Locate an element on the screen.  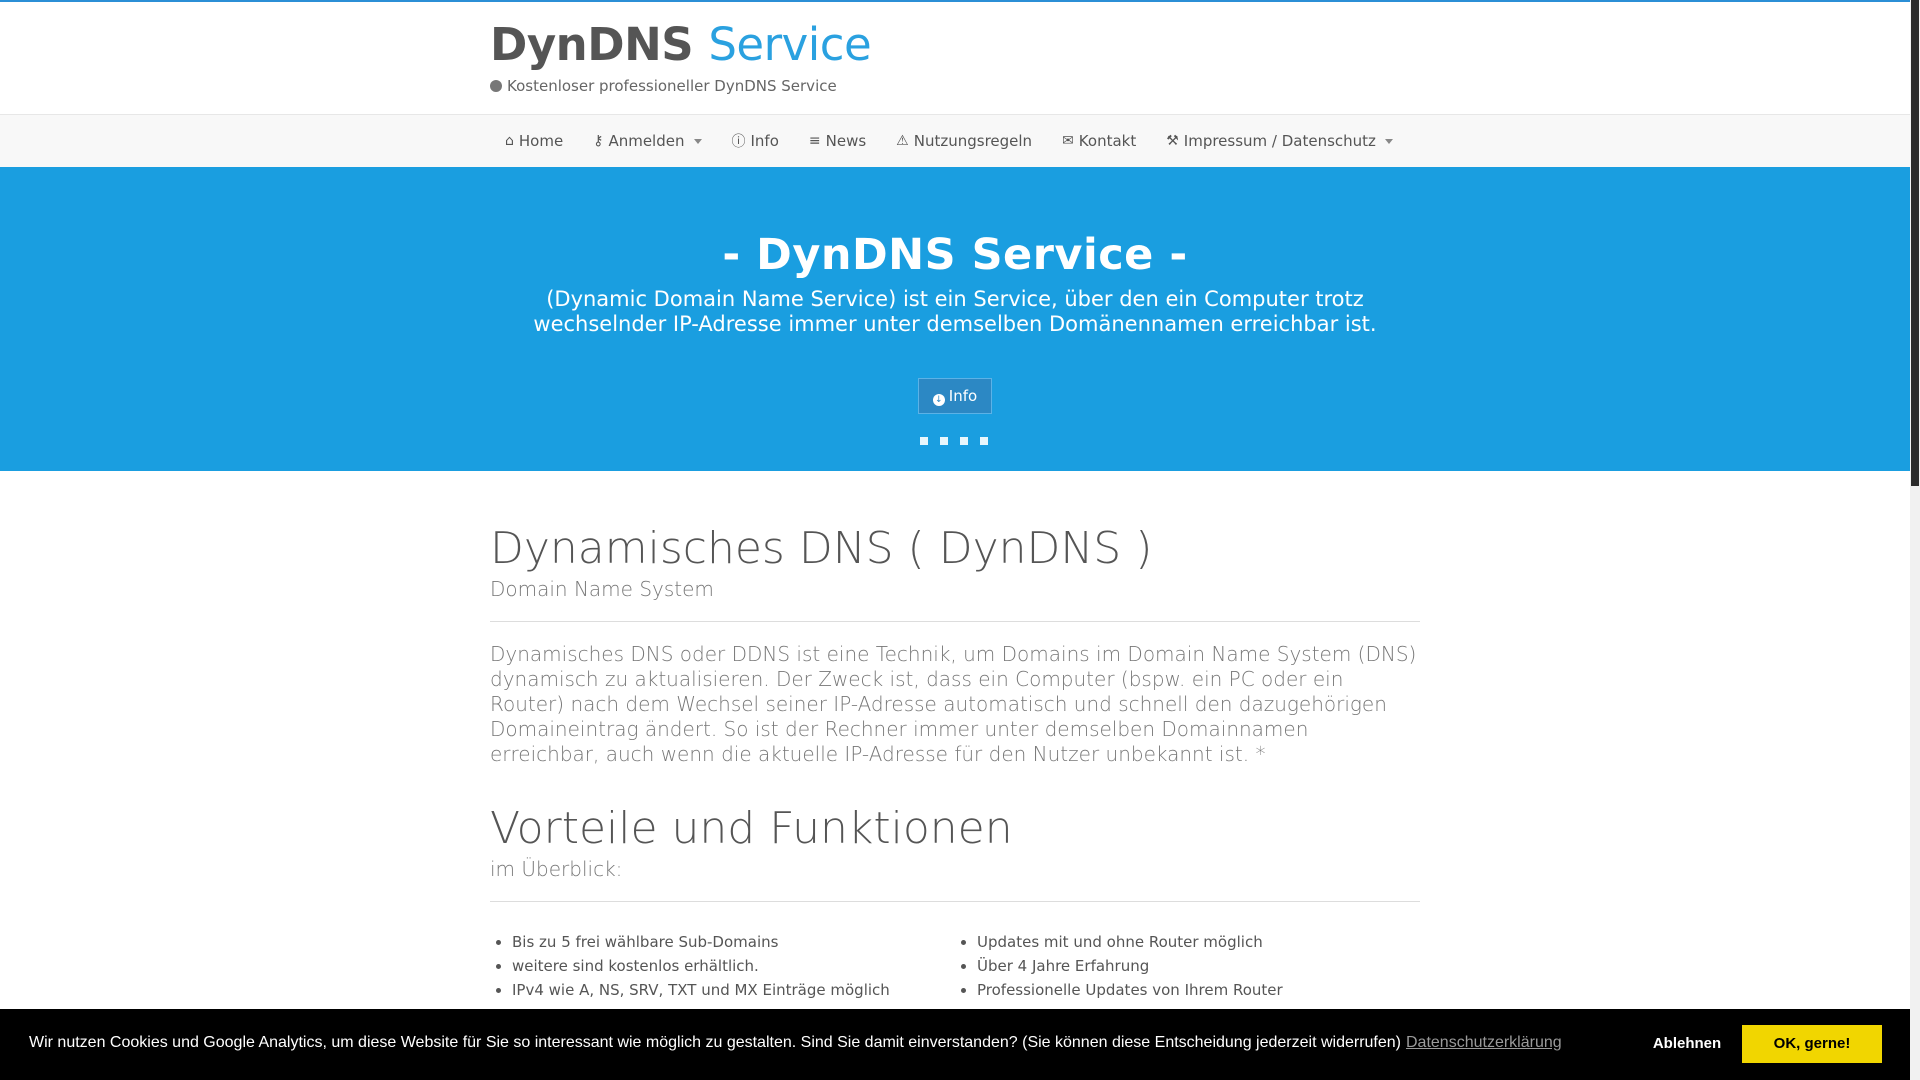
scrollbar-thumb is located at coordinates (1915, 243).